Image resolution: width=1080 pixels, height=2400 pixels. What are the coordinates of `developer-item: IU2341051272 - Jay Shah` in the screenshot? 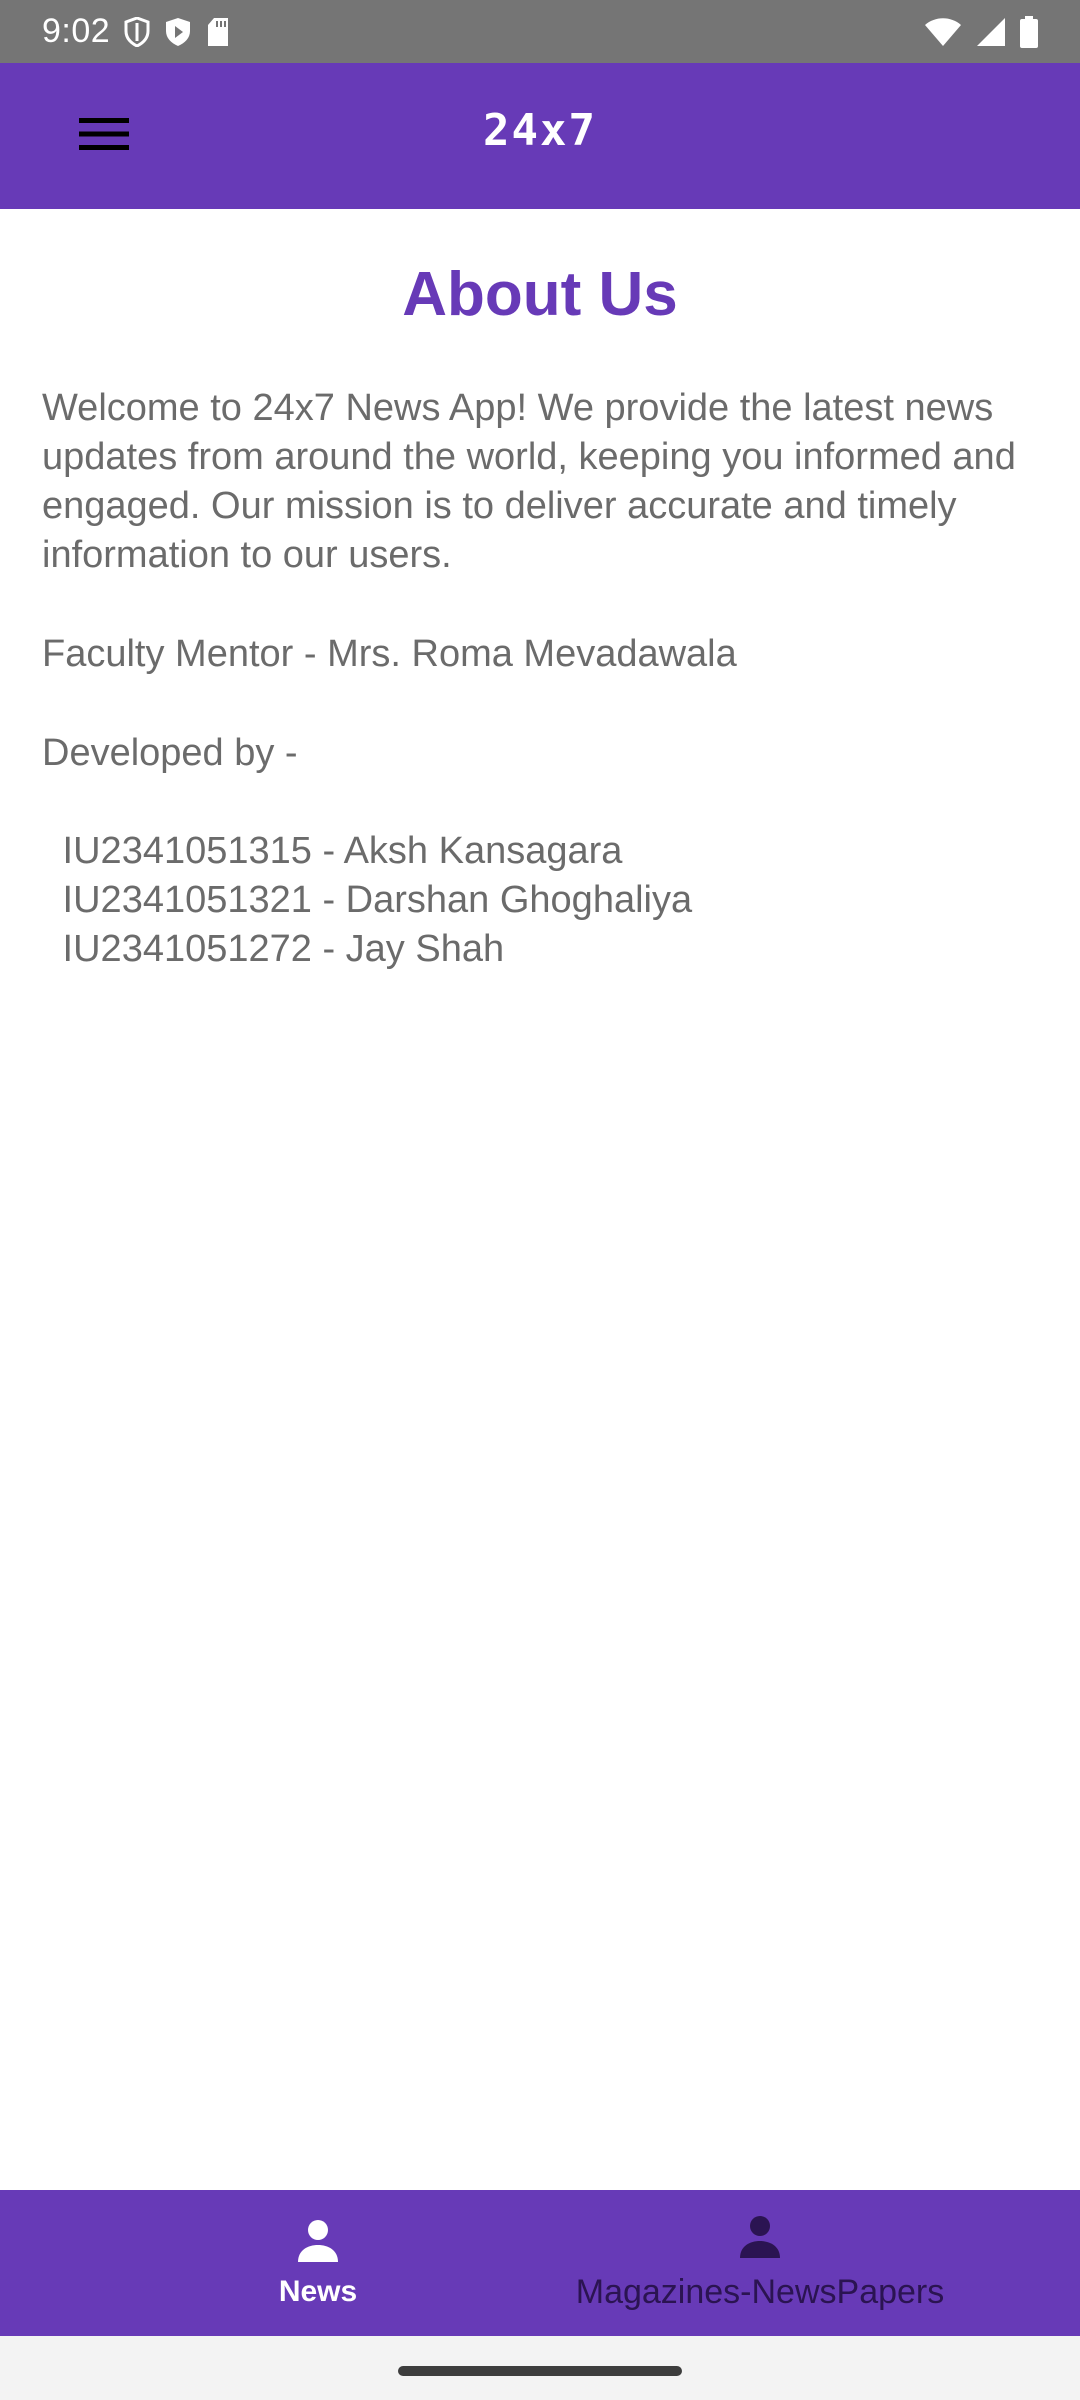 It's located at (278, 949).